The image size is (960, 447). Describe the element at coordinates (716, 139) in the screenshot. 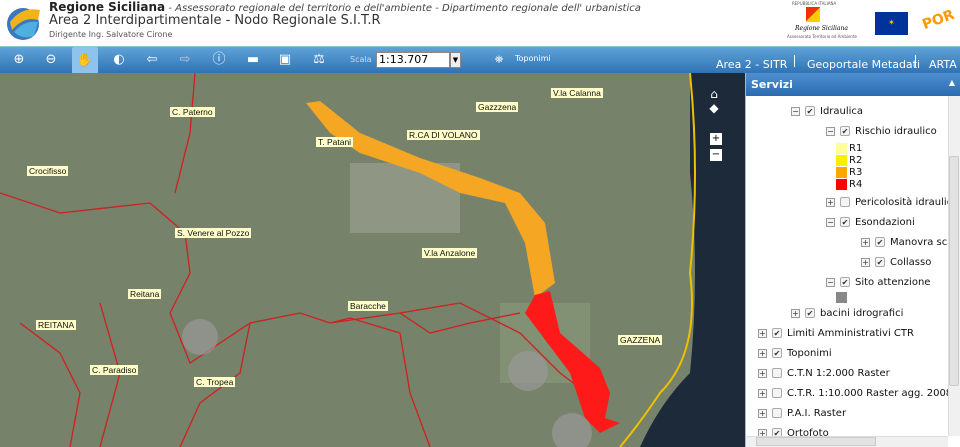

I see `zoom-in-button: +` at that location.